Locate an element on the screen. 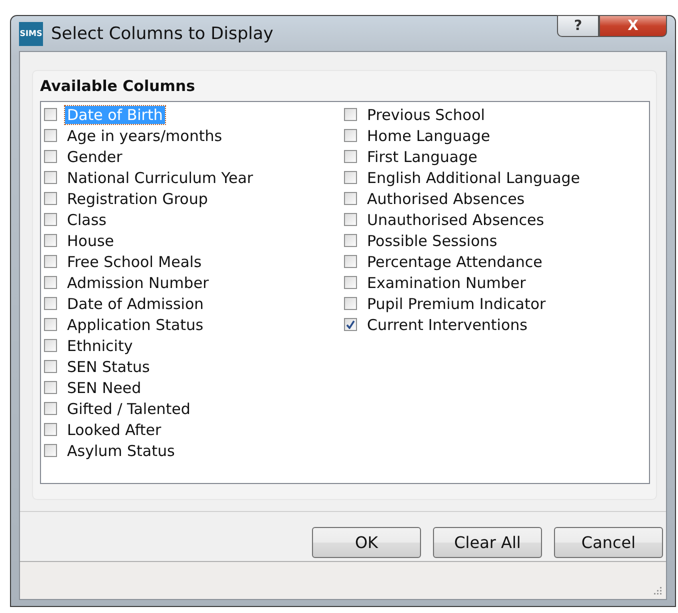  column-option: Looked After is located at coordinates (114, 429).